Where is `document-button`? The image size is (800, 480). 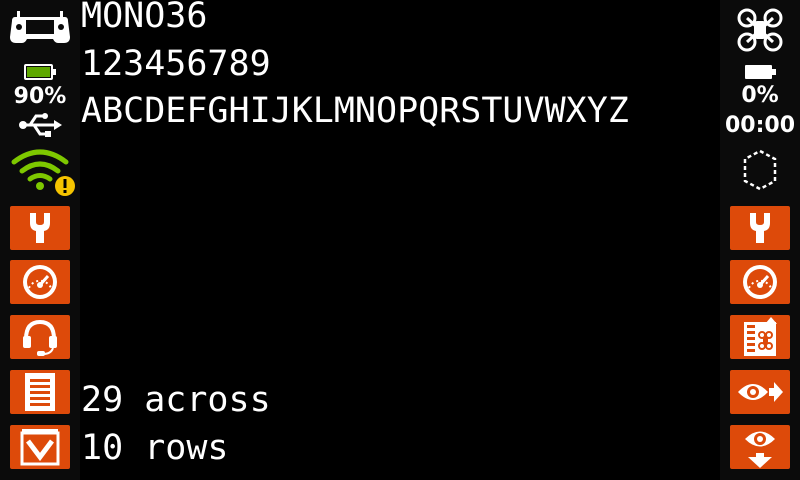
document-button is located at coordinates (40, 392).